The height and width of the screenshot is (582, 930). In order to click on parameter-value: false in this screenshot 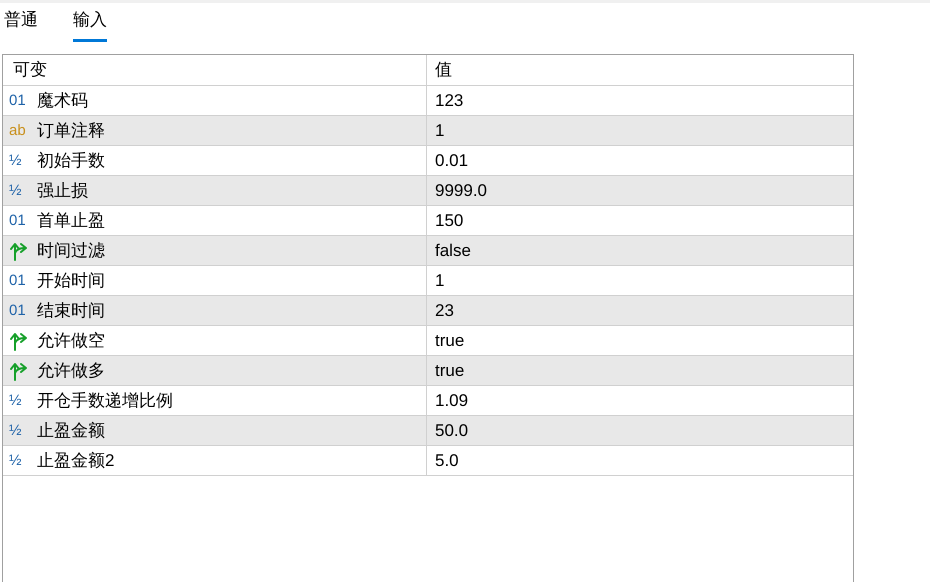, I will do `click(453, 251)`.